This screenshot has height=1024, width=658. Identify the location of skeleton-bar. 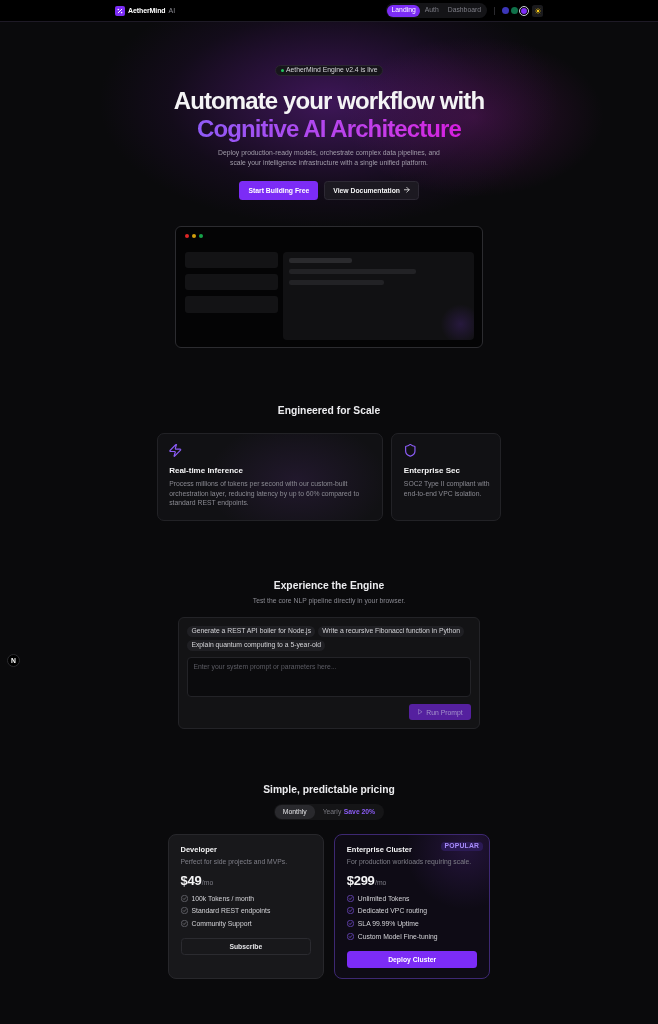
(321, 260).